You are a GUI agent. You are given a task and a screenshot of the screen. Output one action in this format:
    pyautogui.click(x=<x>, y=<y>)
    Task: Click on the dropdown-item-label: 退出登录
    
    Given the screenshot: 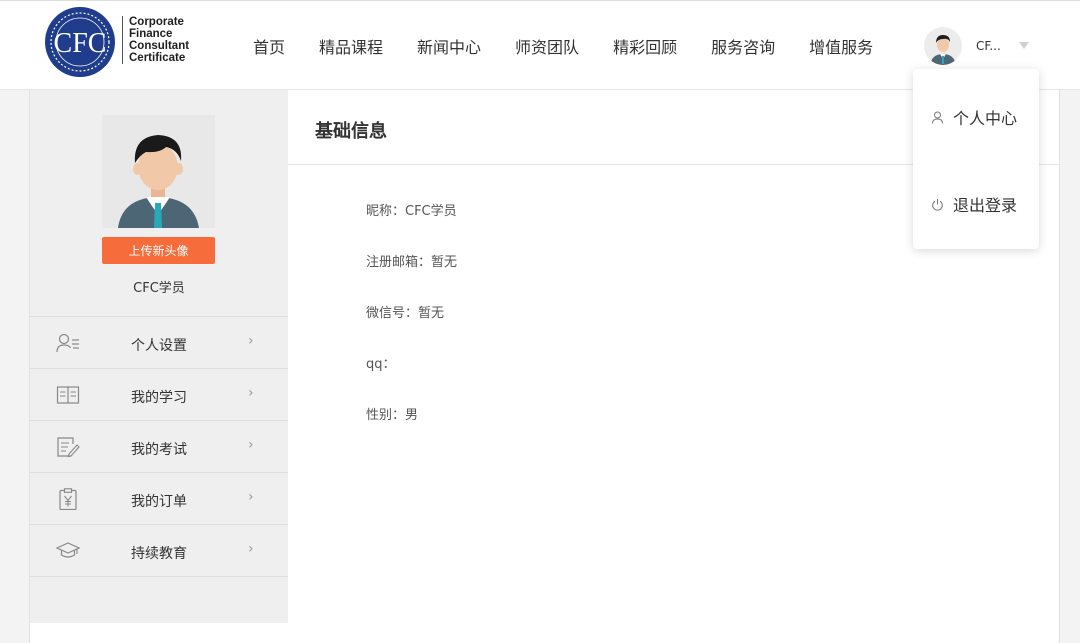 What is the action you would take?
    pyautogui.click(x=985, y=205)
    